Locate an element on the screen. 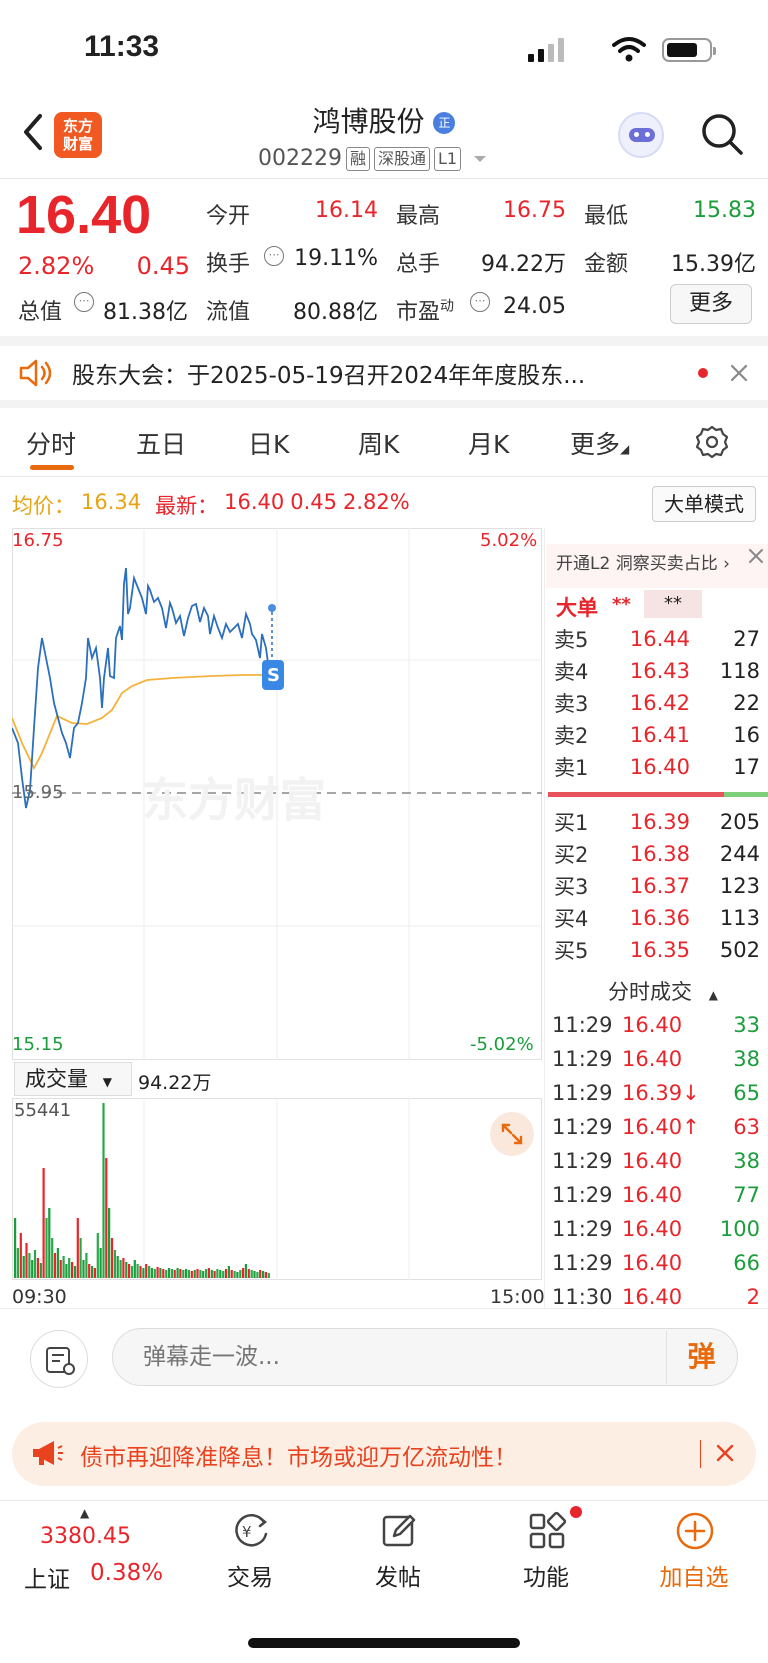  ticks-collapse-icon: ▲ is located at coordinates (713, 995).